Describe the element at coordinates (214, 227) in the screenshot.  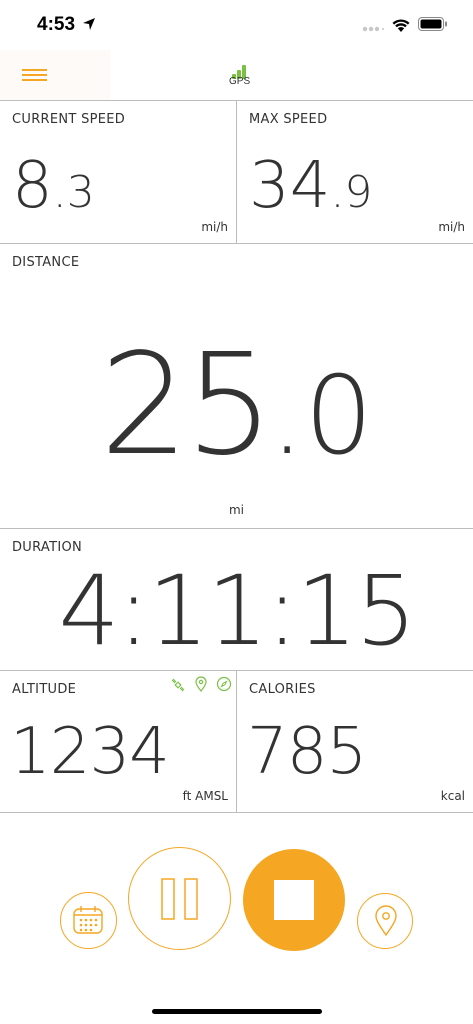
I see `current-speed-unit: mi/h` at that location.